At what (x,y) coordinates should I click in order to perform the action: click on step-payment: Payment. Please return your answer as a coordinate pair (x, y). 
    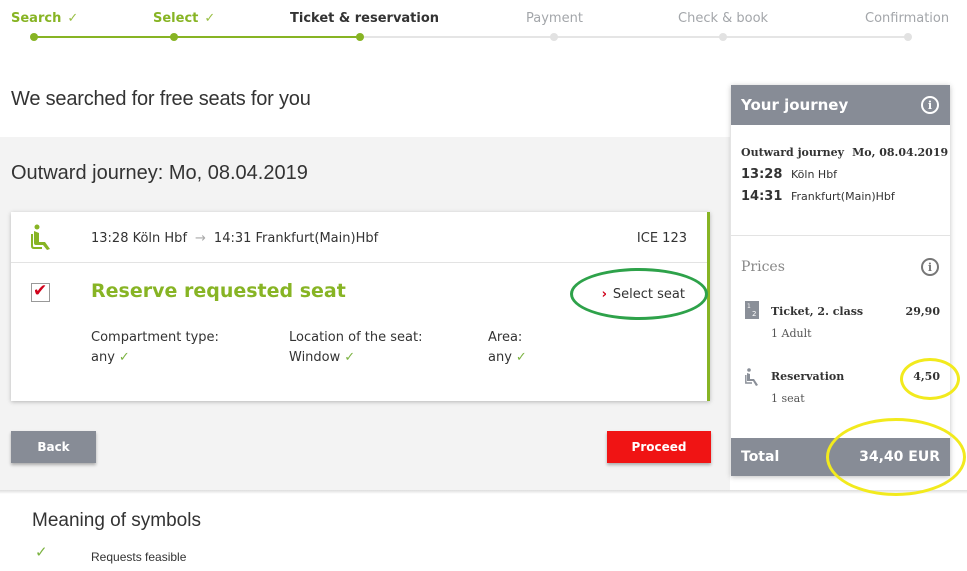
    Looking at the image, I should click on (554, 18).